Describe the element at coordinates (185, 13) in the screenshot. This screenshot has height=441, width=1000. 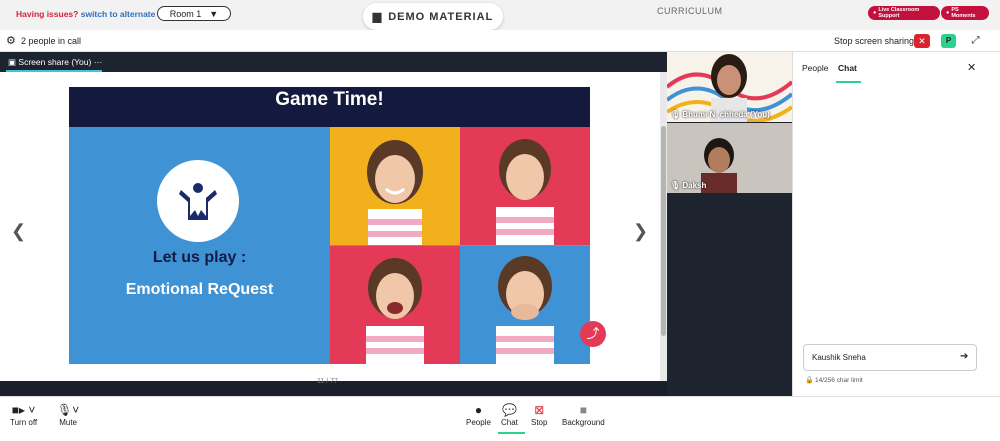
I see `room-select-value: Room 1` at that location.